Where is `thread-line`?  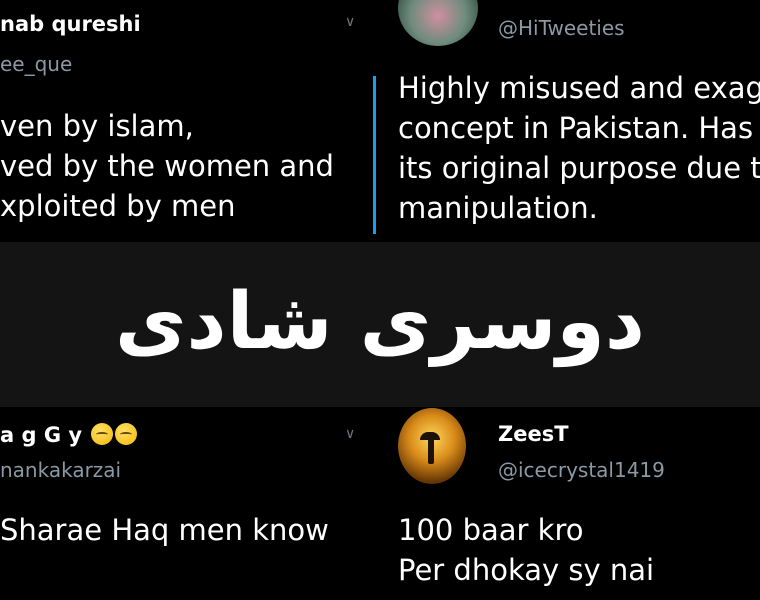
thread-line is located at coordinates (374, 155).